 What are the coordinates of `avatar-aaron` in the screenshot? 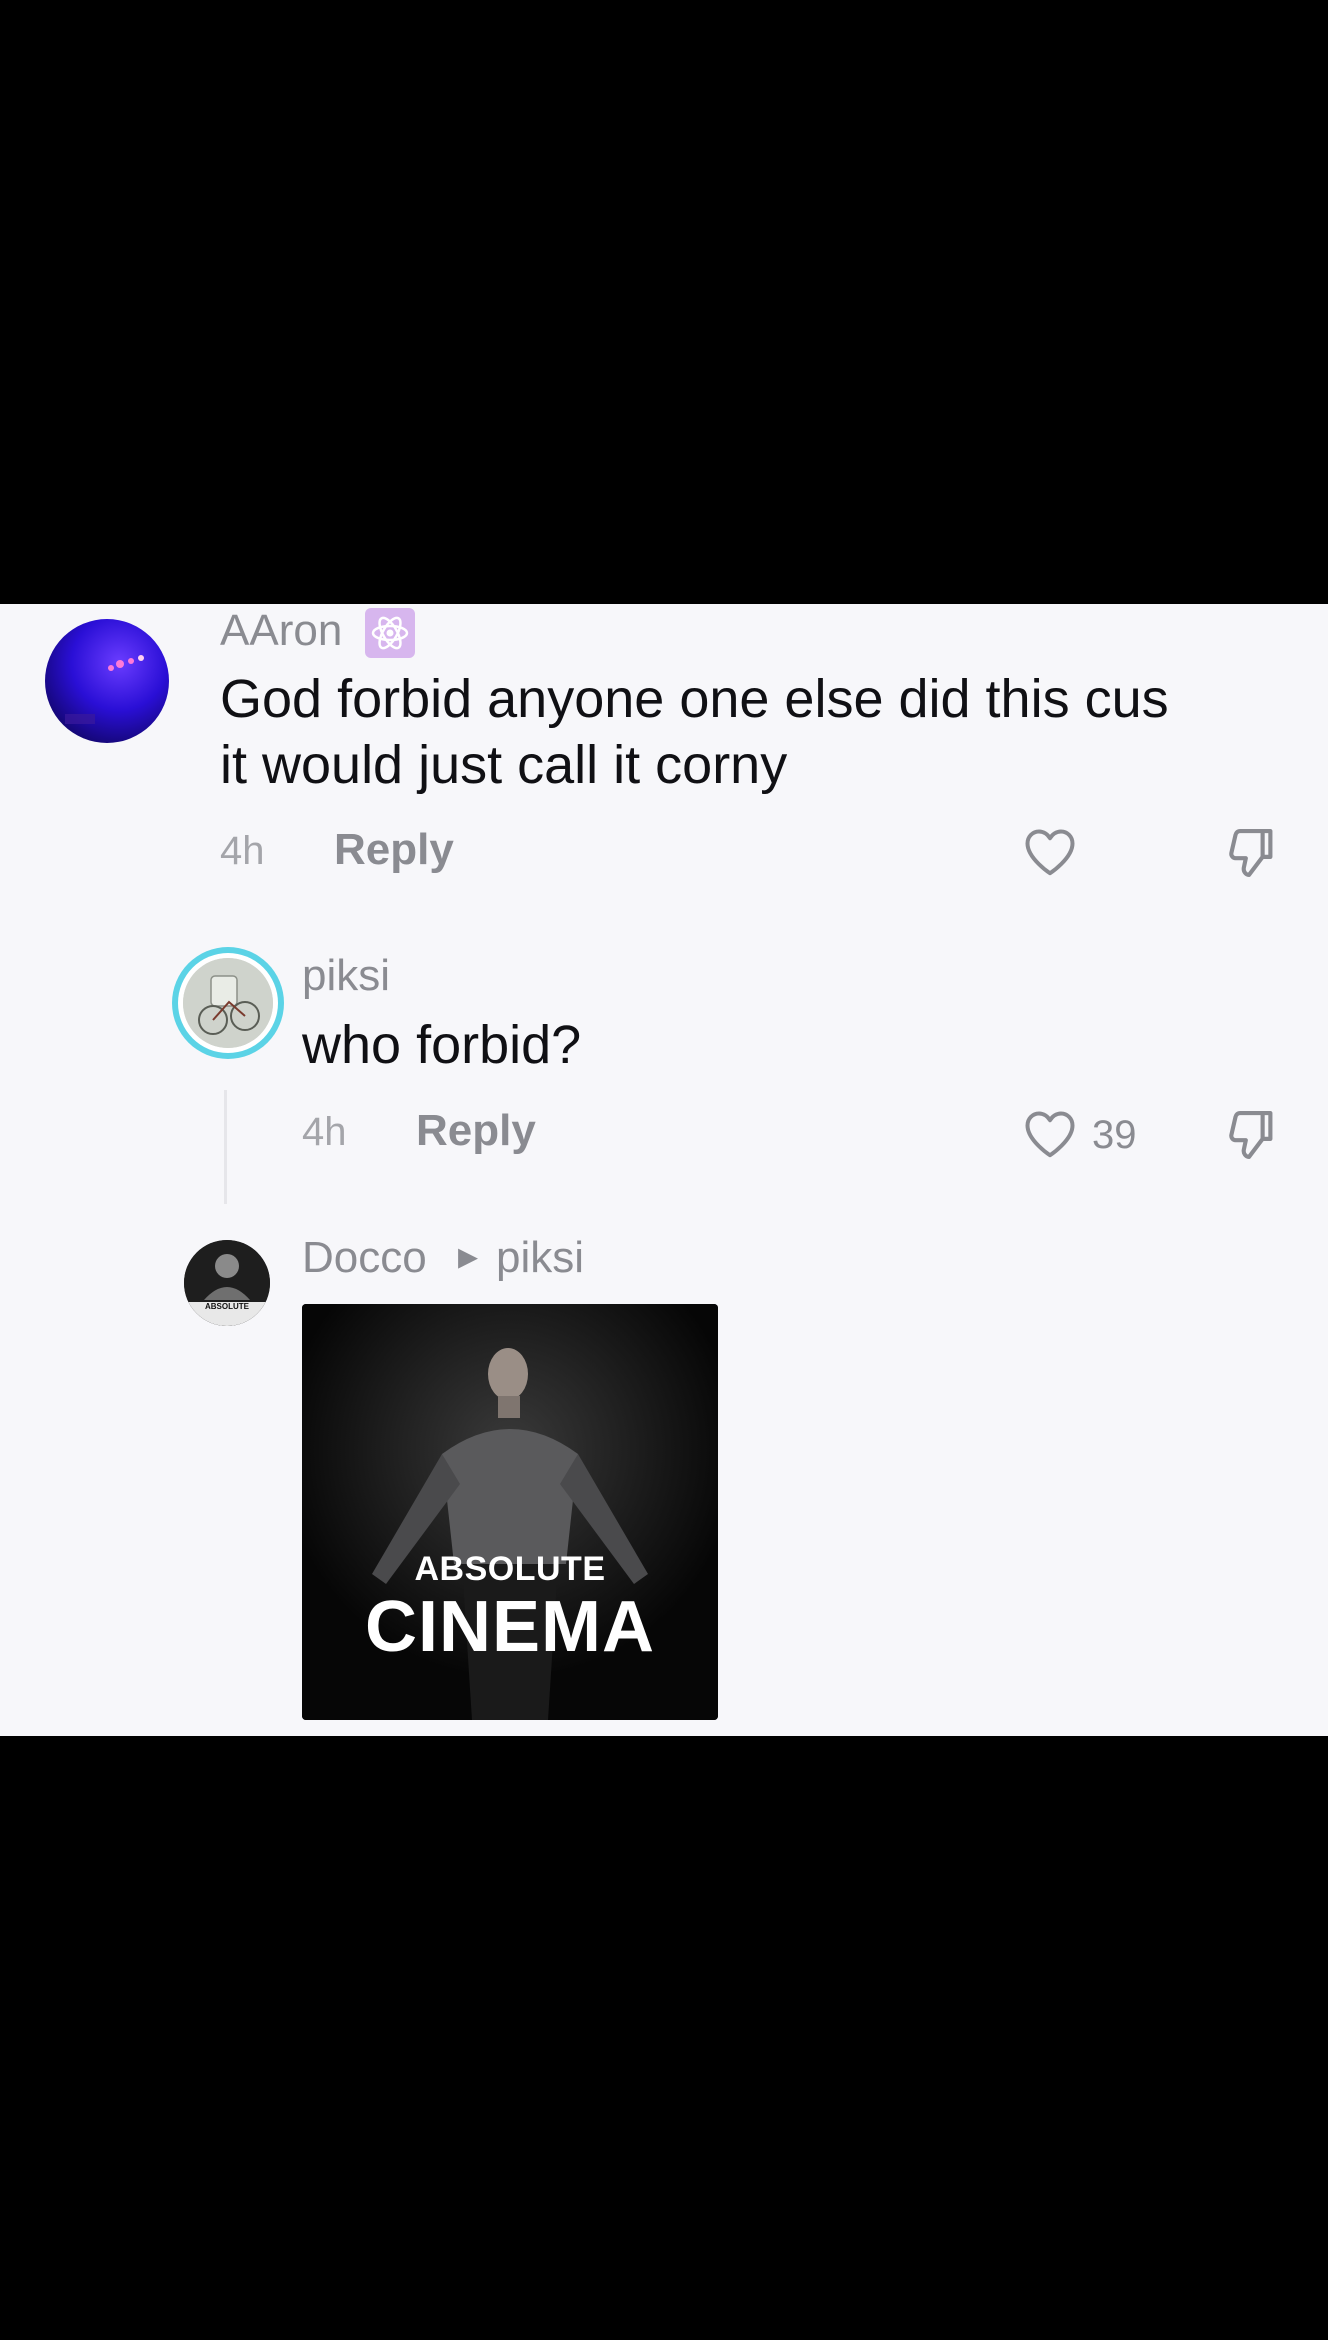 It's located at (107, 681).